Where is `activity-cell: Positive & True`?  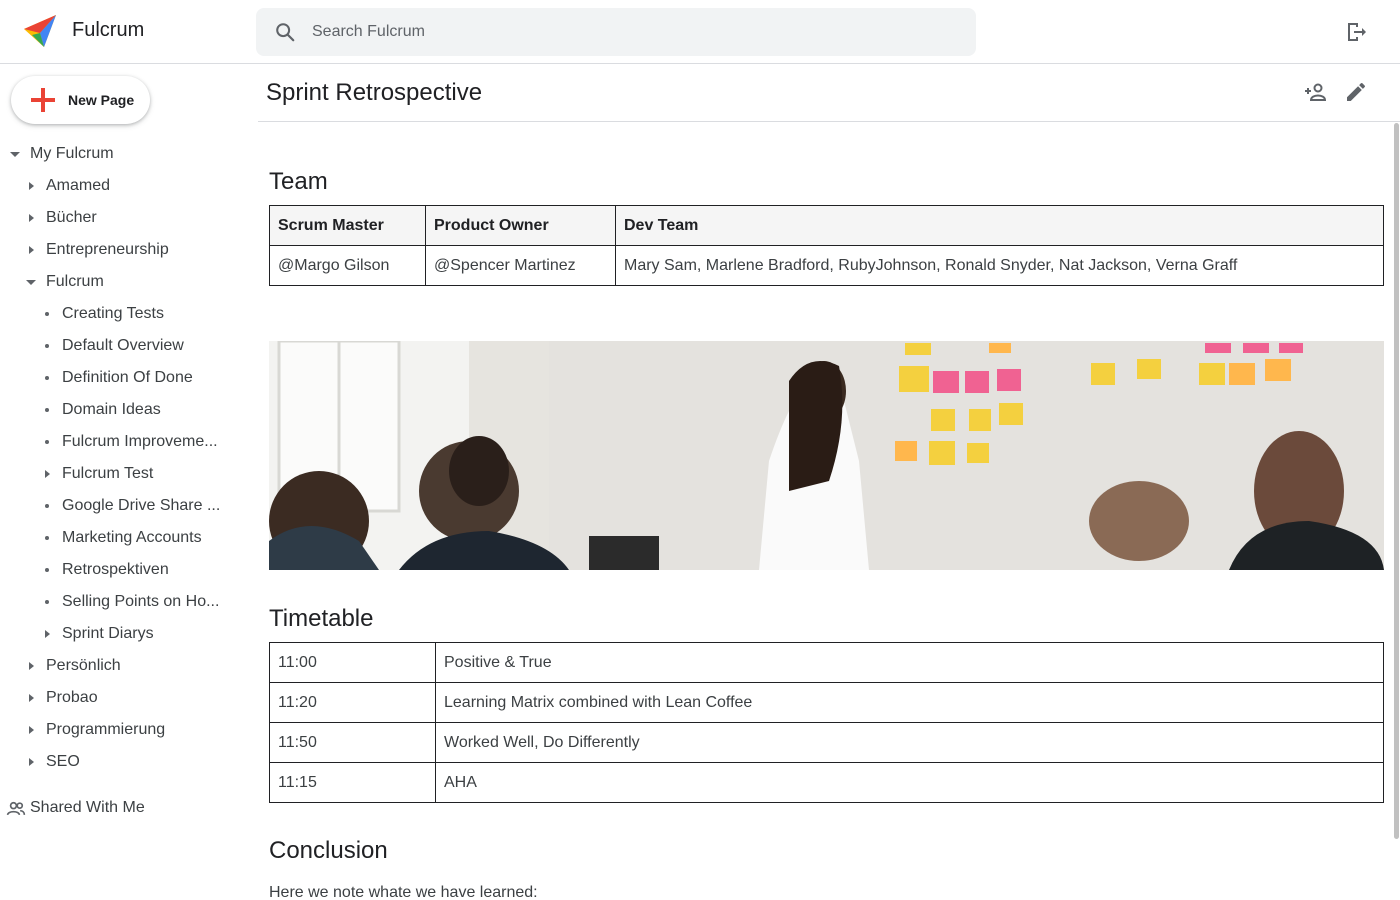 activity-cell: Positive & True is located at coordinates (909, 662).